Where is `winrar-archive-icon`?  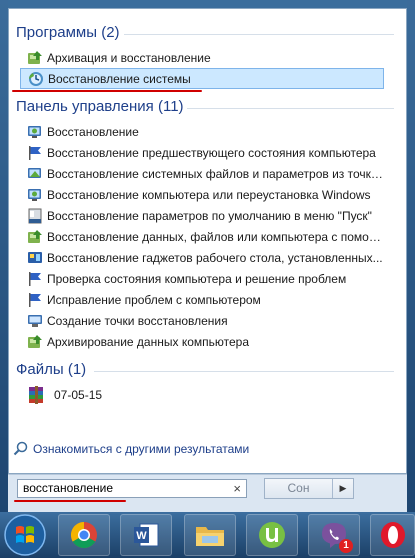
winrar-archive-icon is located at coordinates (36, 395).